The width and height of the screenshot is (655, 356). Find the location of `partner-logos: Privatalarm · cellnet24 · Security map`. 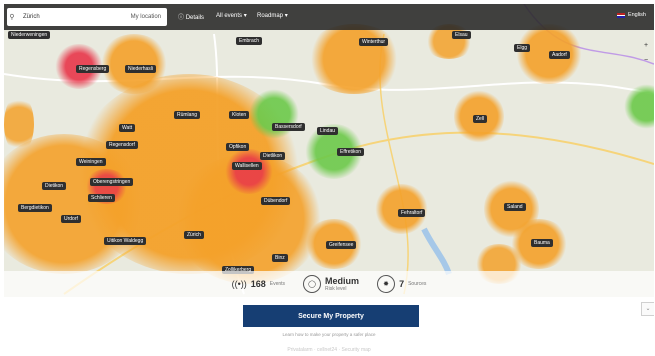

partner-logos: Privatalarm · cellnet24 · Security map is located at coordinates (329, 350).